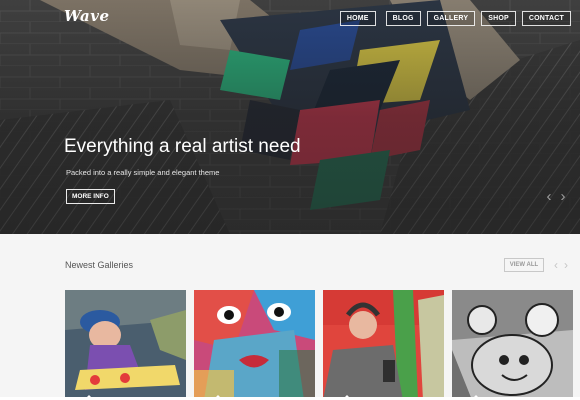 The image size is (580, 400). I want to click on section-title: Newest Galleries, so click(99, 265).